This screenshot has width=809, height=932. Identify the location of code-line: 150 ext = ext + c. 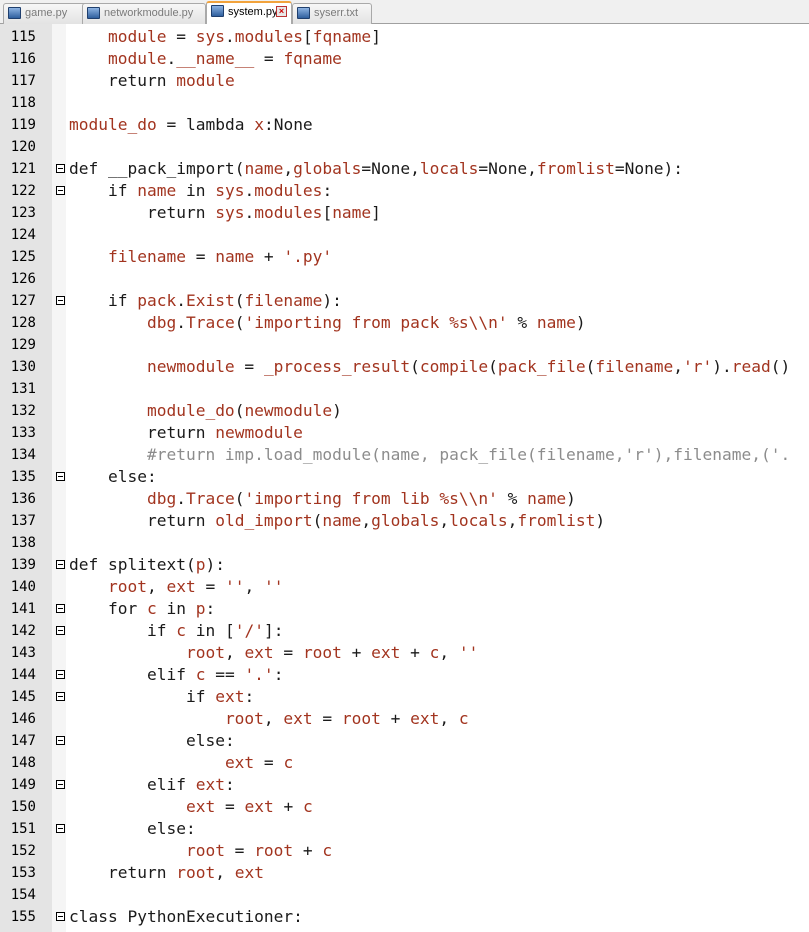
(404, 807).